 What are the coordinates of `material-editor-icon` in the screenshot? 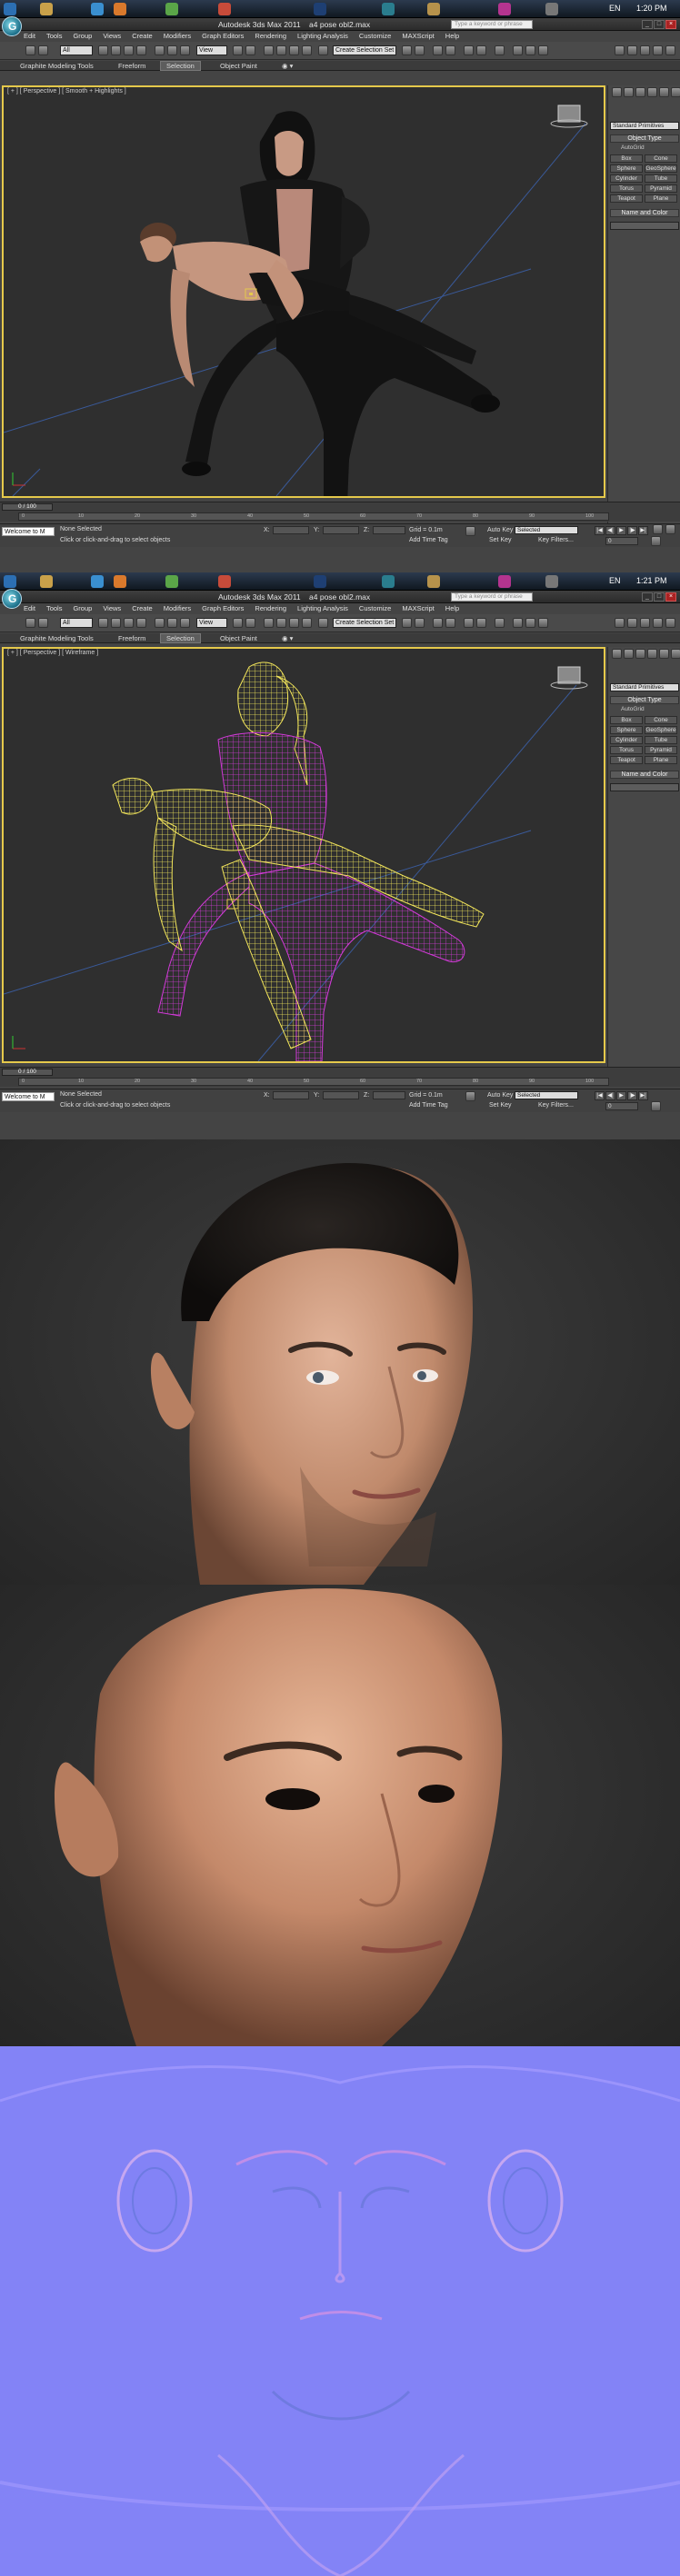 It's located at (500, 623).